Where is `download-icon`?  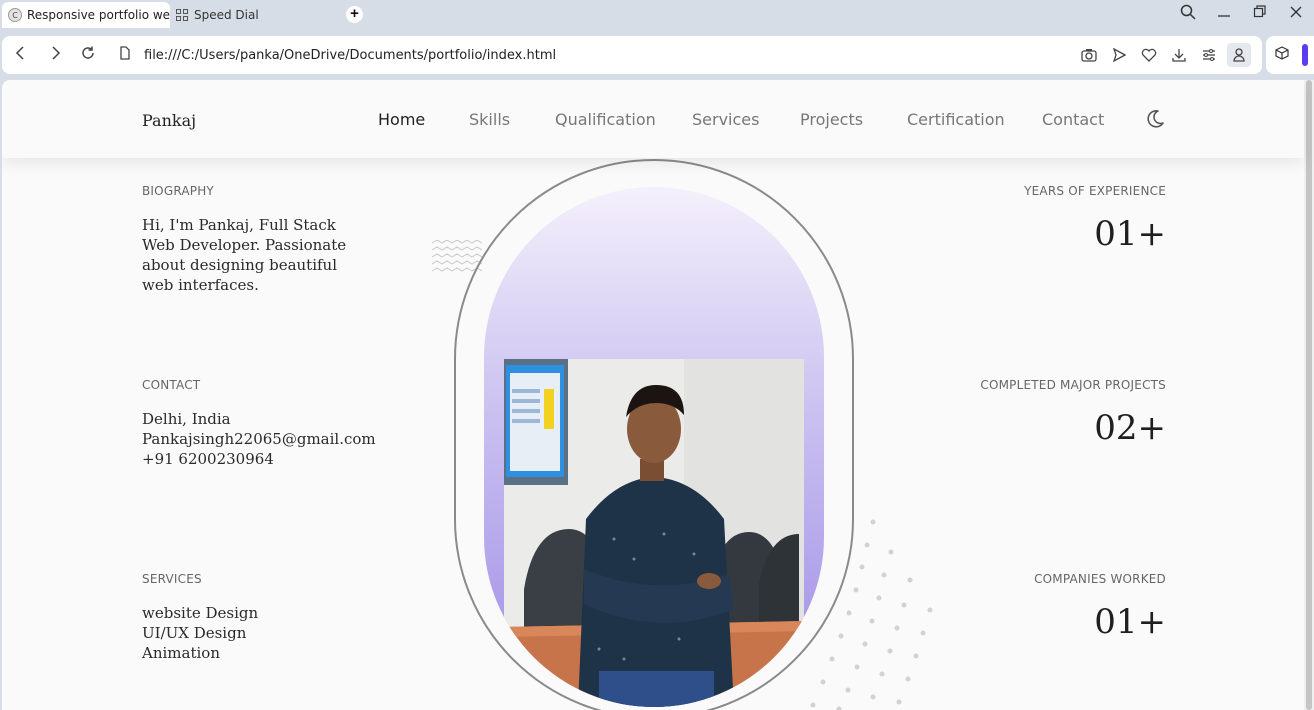
download-icon is located at coordinates (1179, 55).